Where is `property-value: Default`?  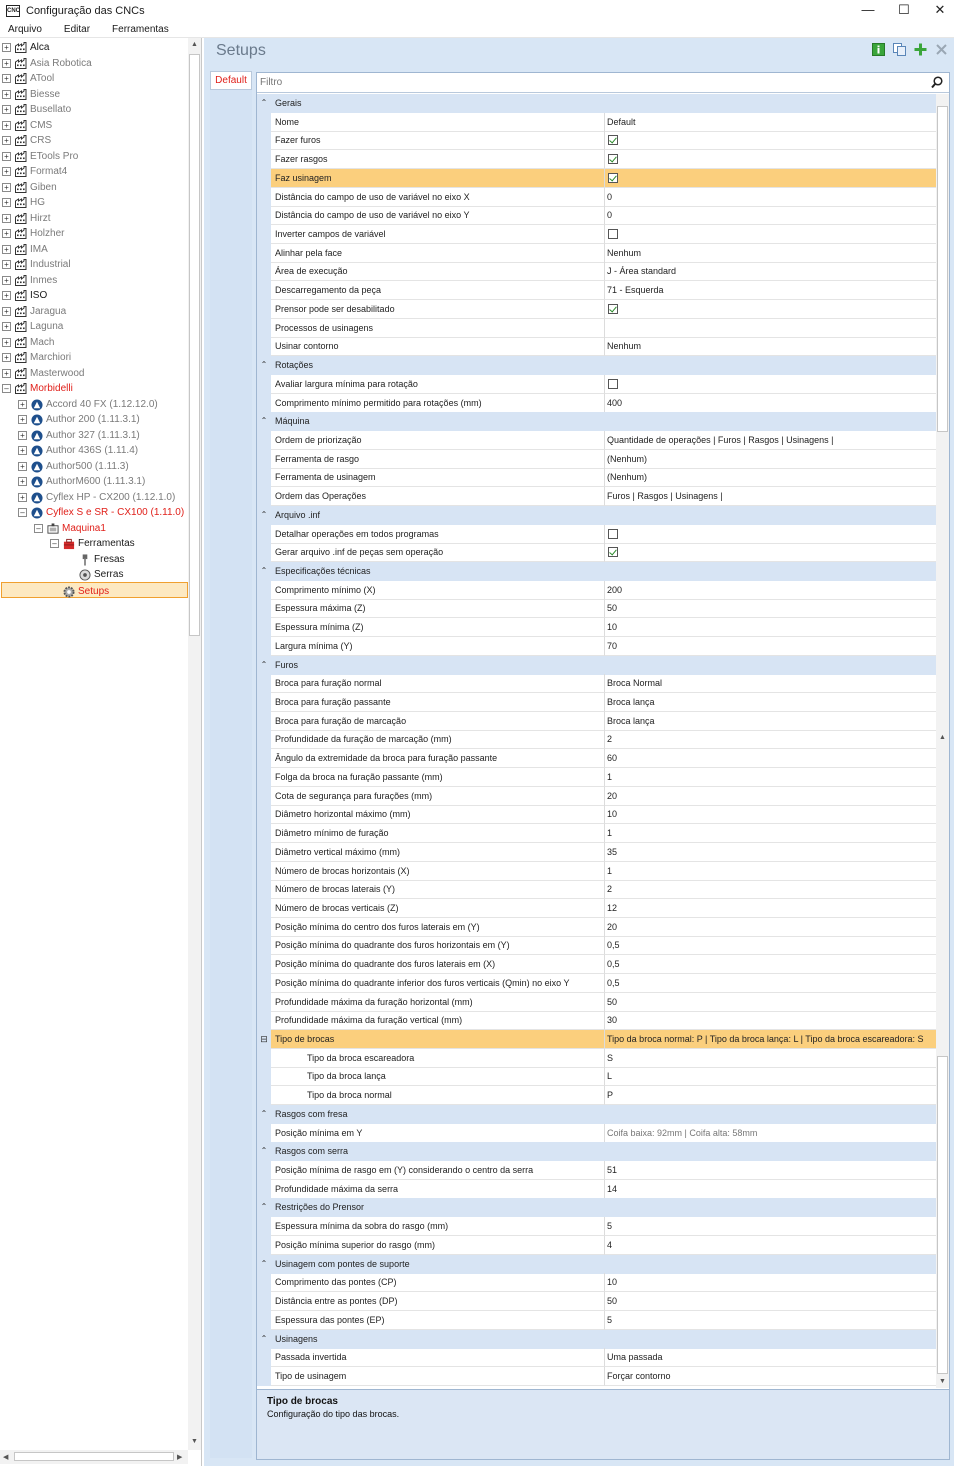 property-value: Default is located at coordinates (770, 122).